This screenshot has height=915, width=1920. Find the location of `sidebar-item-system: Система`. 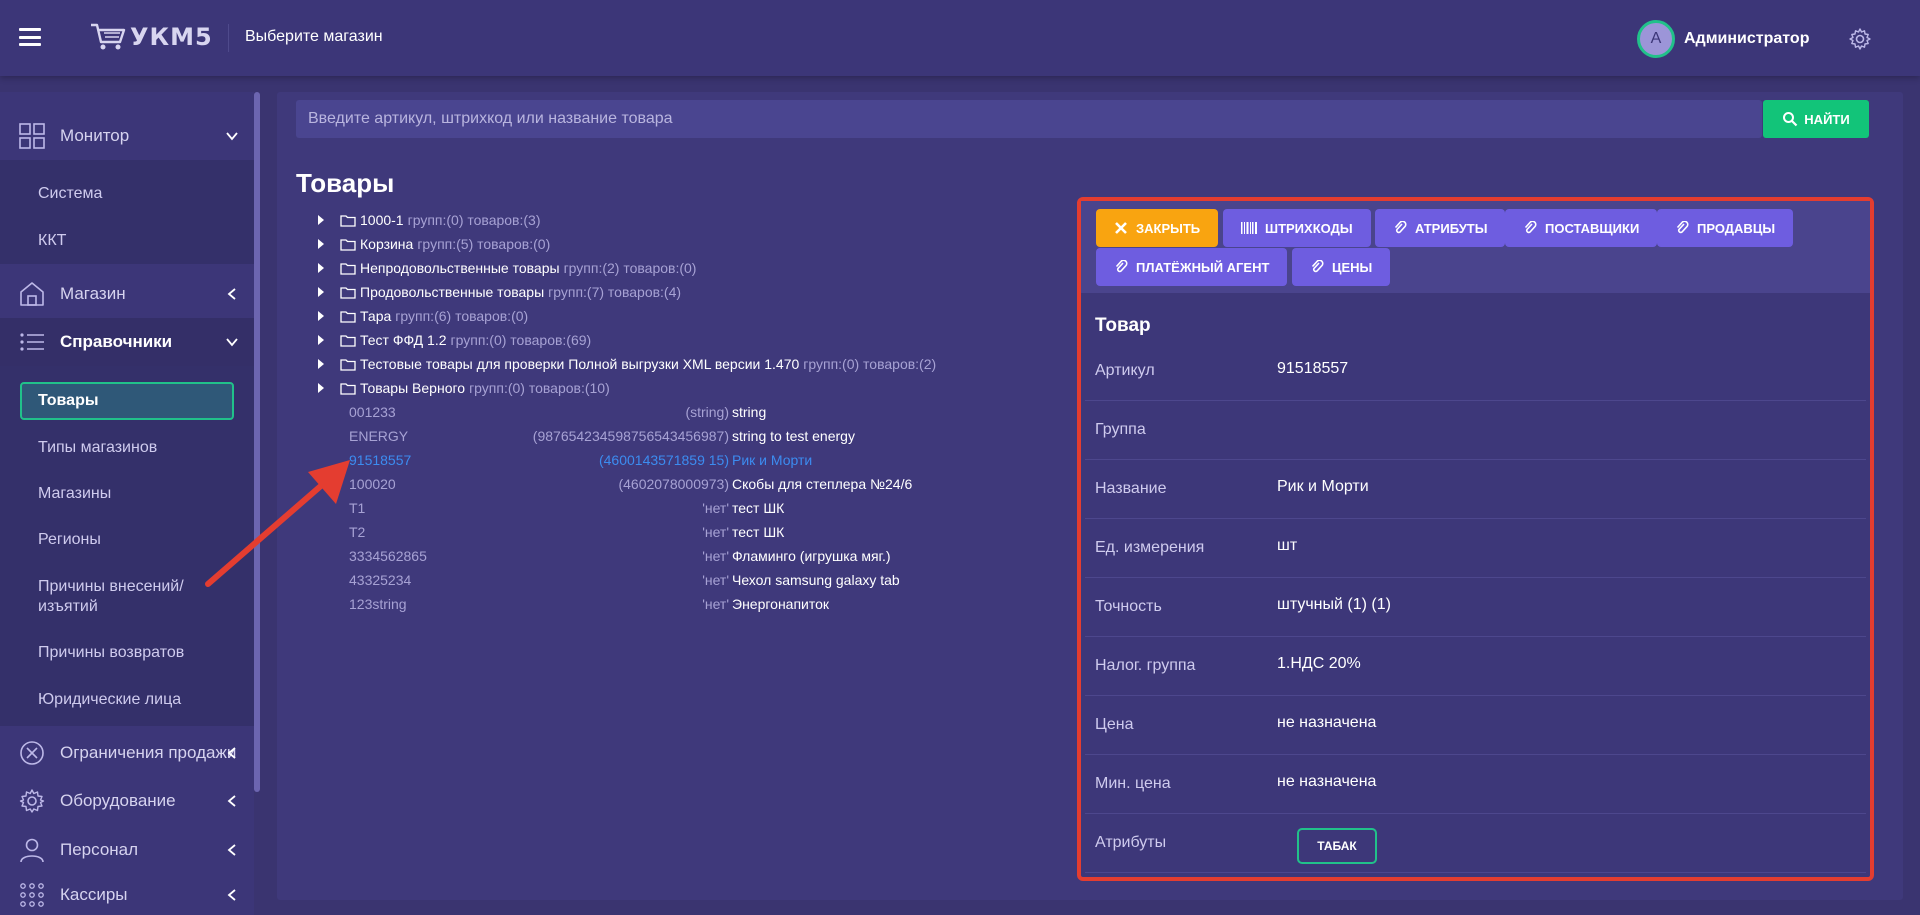

sidebar-item-system: Система is located at coordinates (70, 194).